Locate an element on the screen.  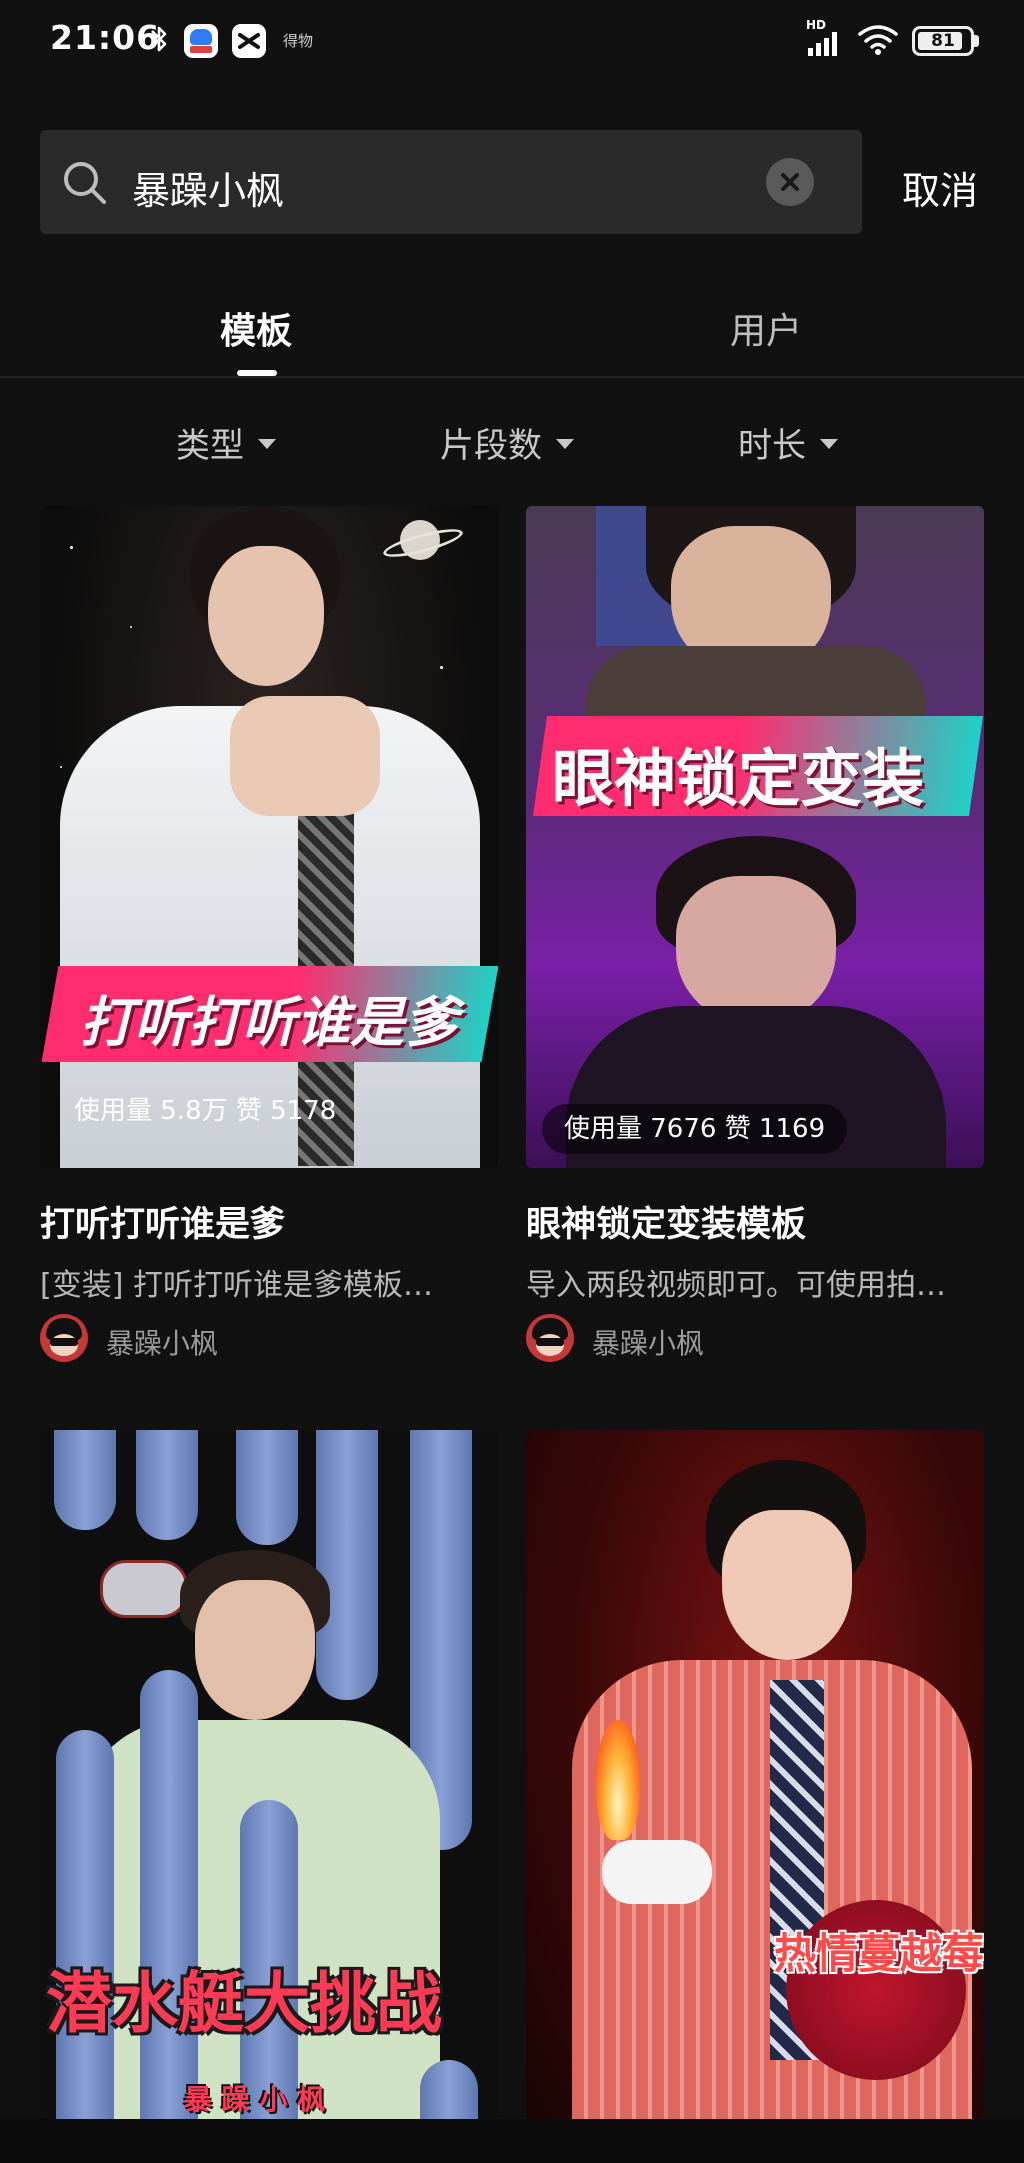
usage-stats: 使用量 5.8万 赞 5178 is located at coordinates (205, 1111).